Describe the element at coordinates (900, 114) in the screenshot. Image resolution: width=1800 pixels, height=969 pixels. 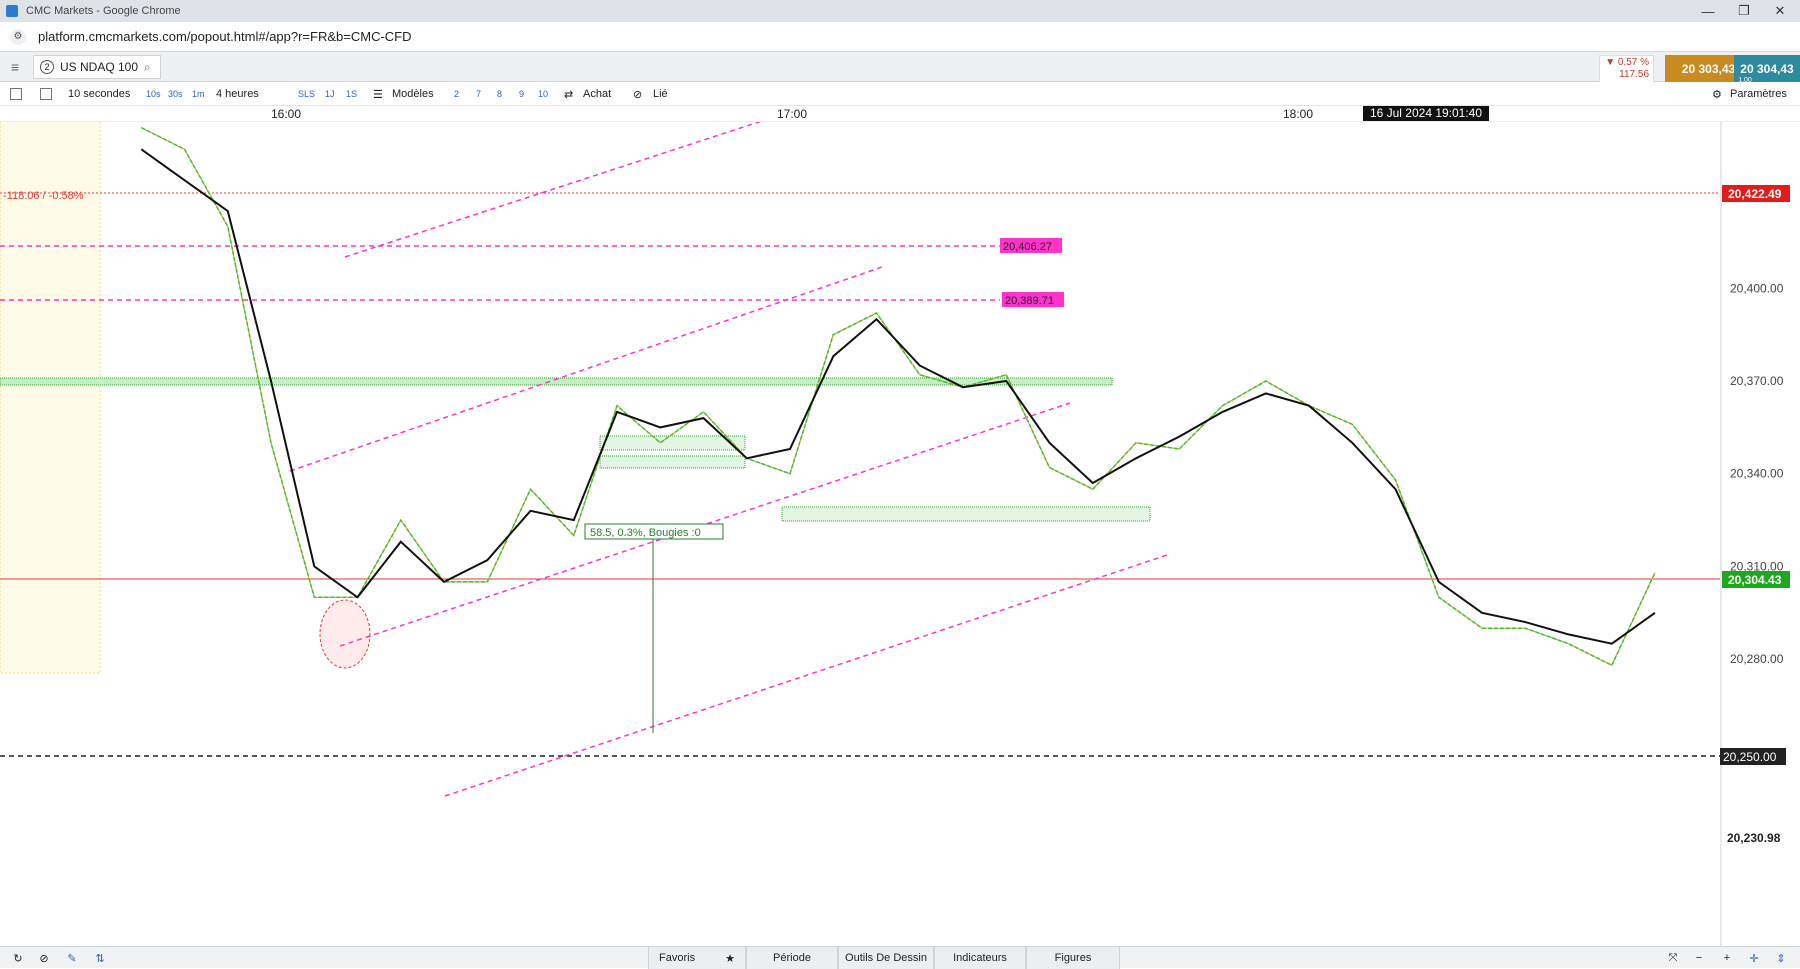
I see `time-axis: 16:00 17:00 18:00 16 Jul 2024 19:01:40` at that location.